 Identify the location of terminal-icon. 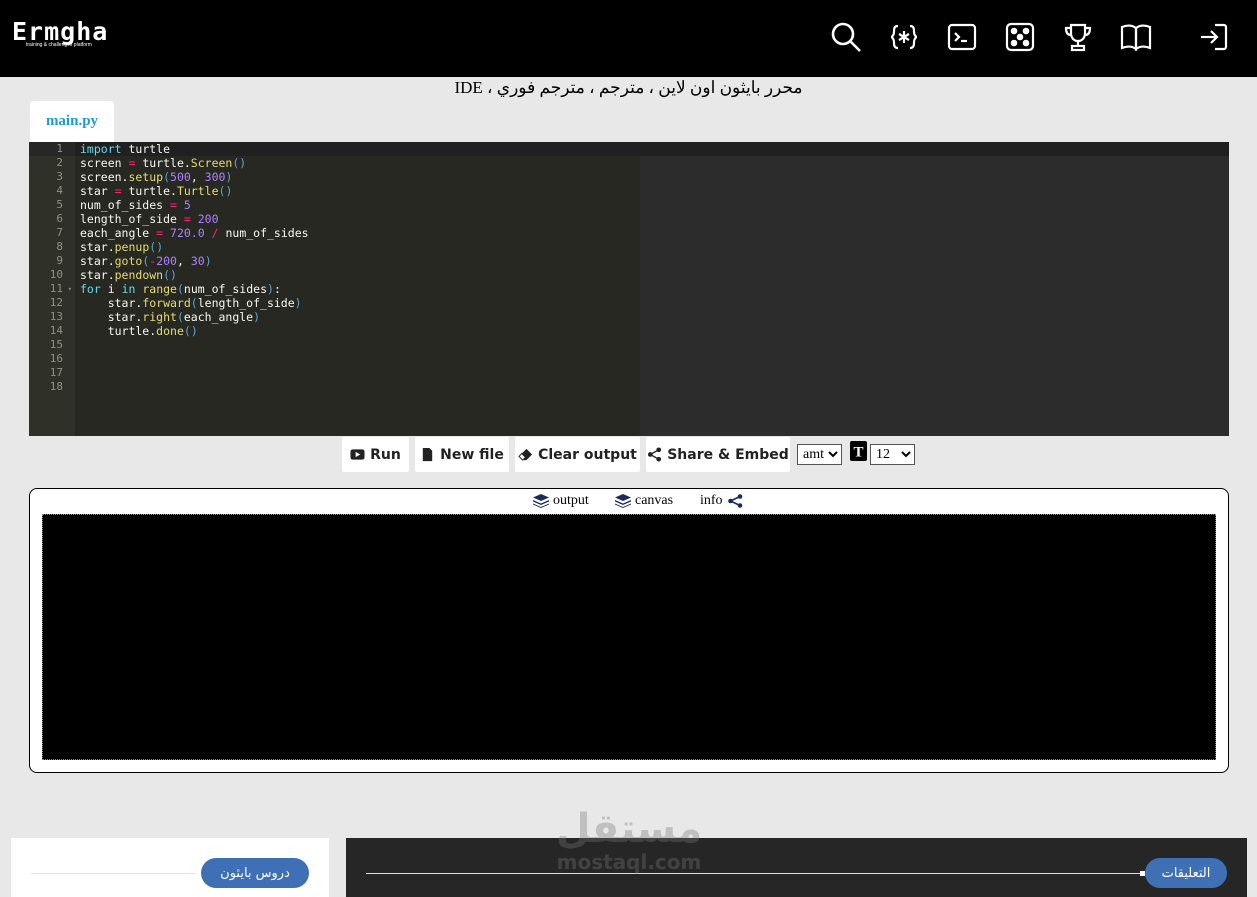
(962, 37).